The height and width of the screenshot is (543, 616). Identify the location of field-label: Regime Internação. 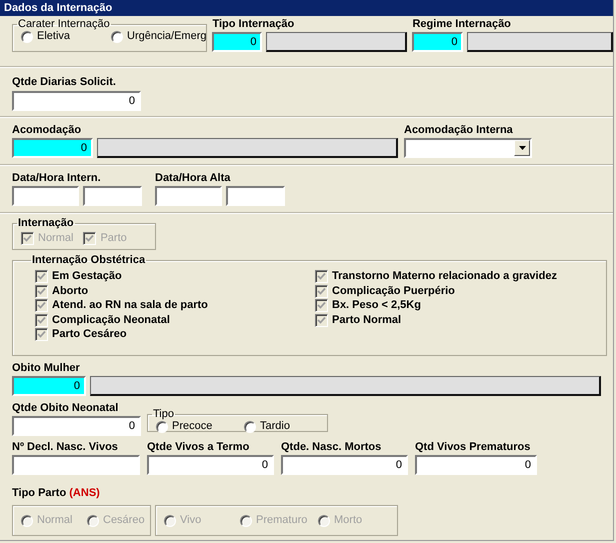
(461, 24).